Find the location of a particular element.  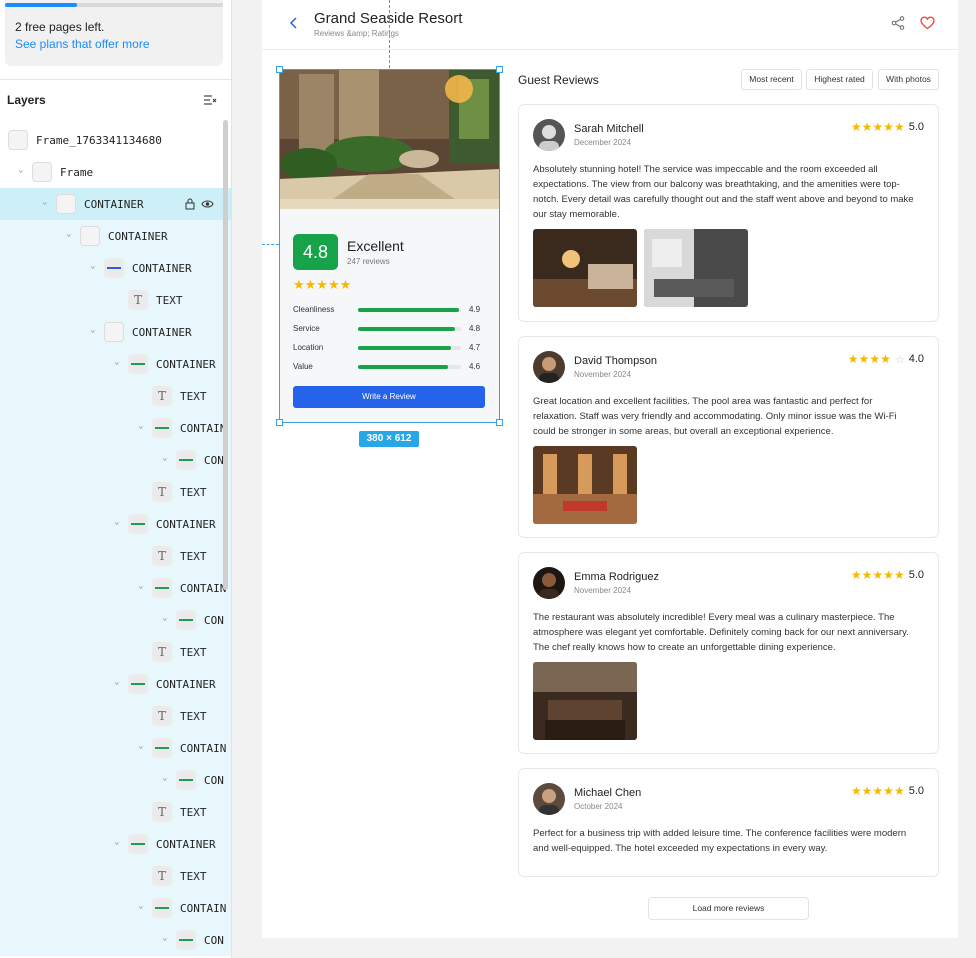

reviews-title: Guest Reviews is located at coordinates (558, 80).